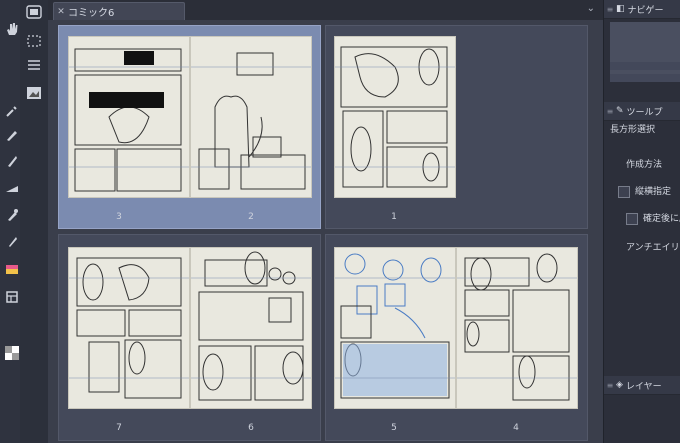  I want to click on frame-icon, so click(12, 297).